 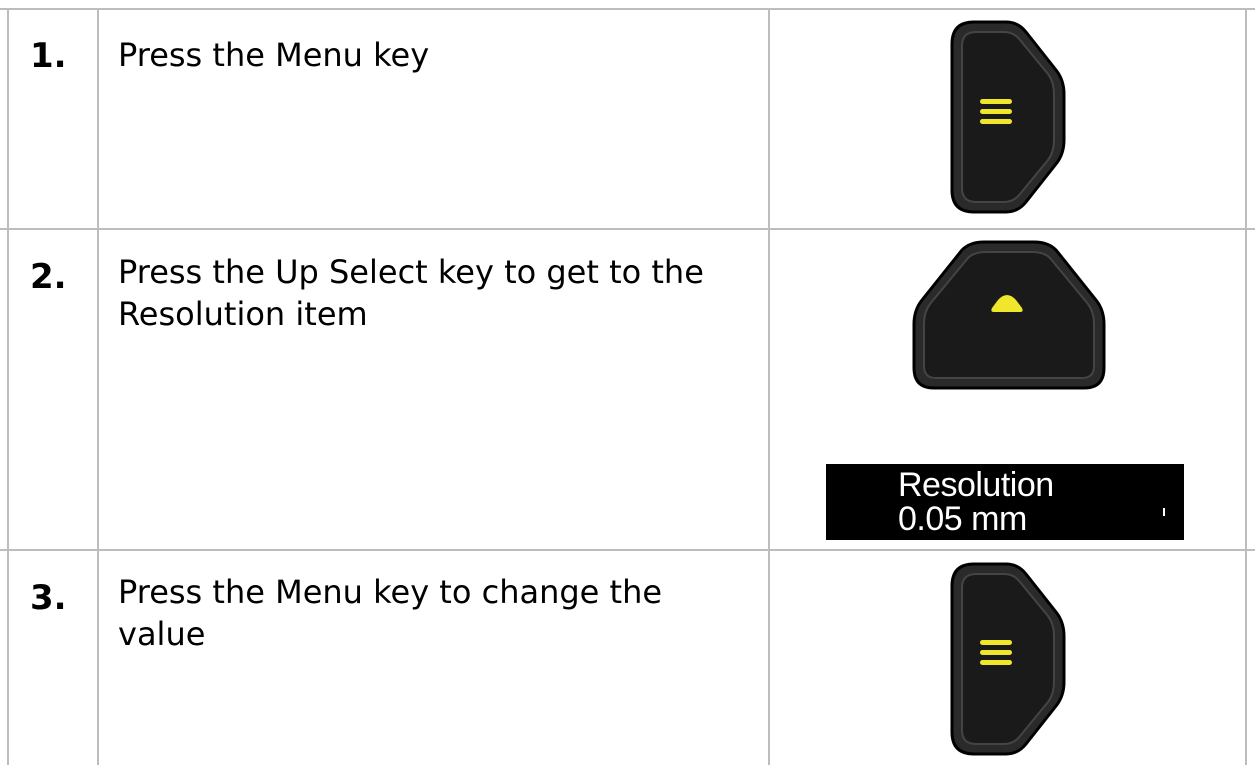 I want to click on display-line-label: Resolution, so click(x=976, y=485).